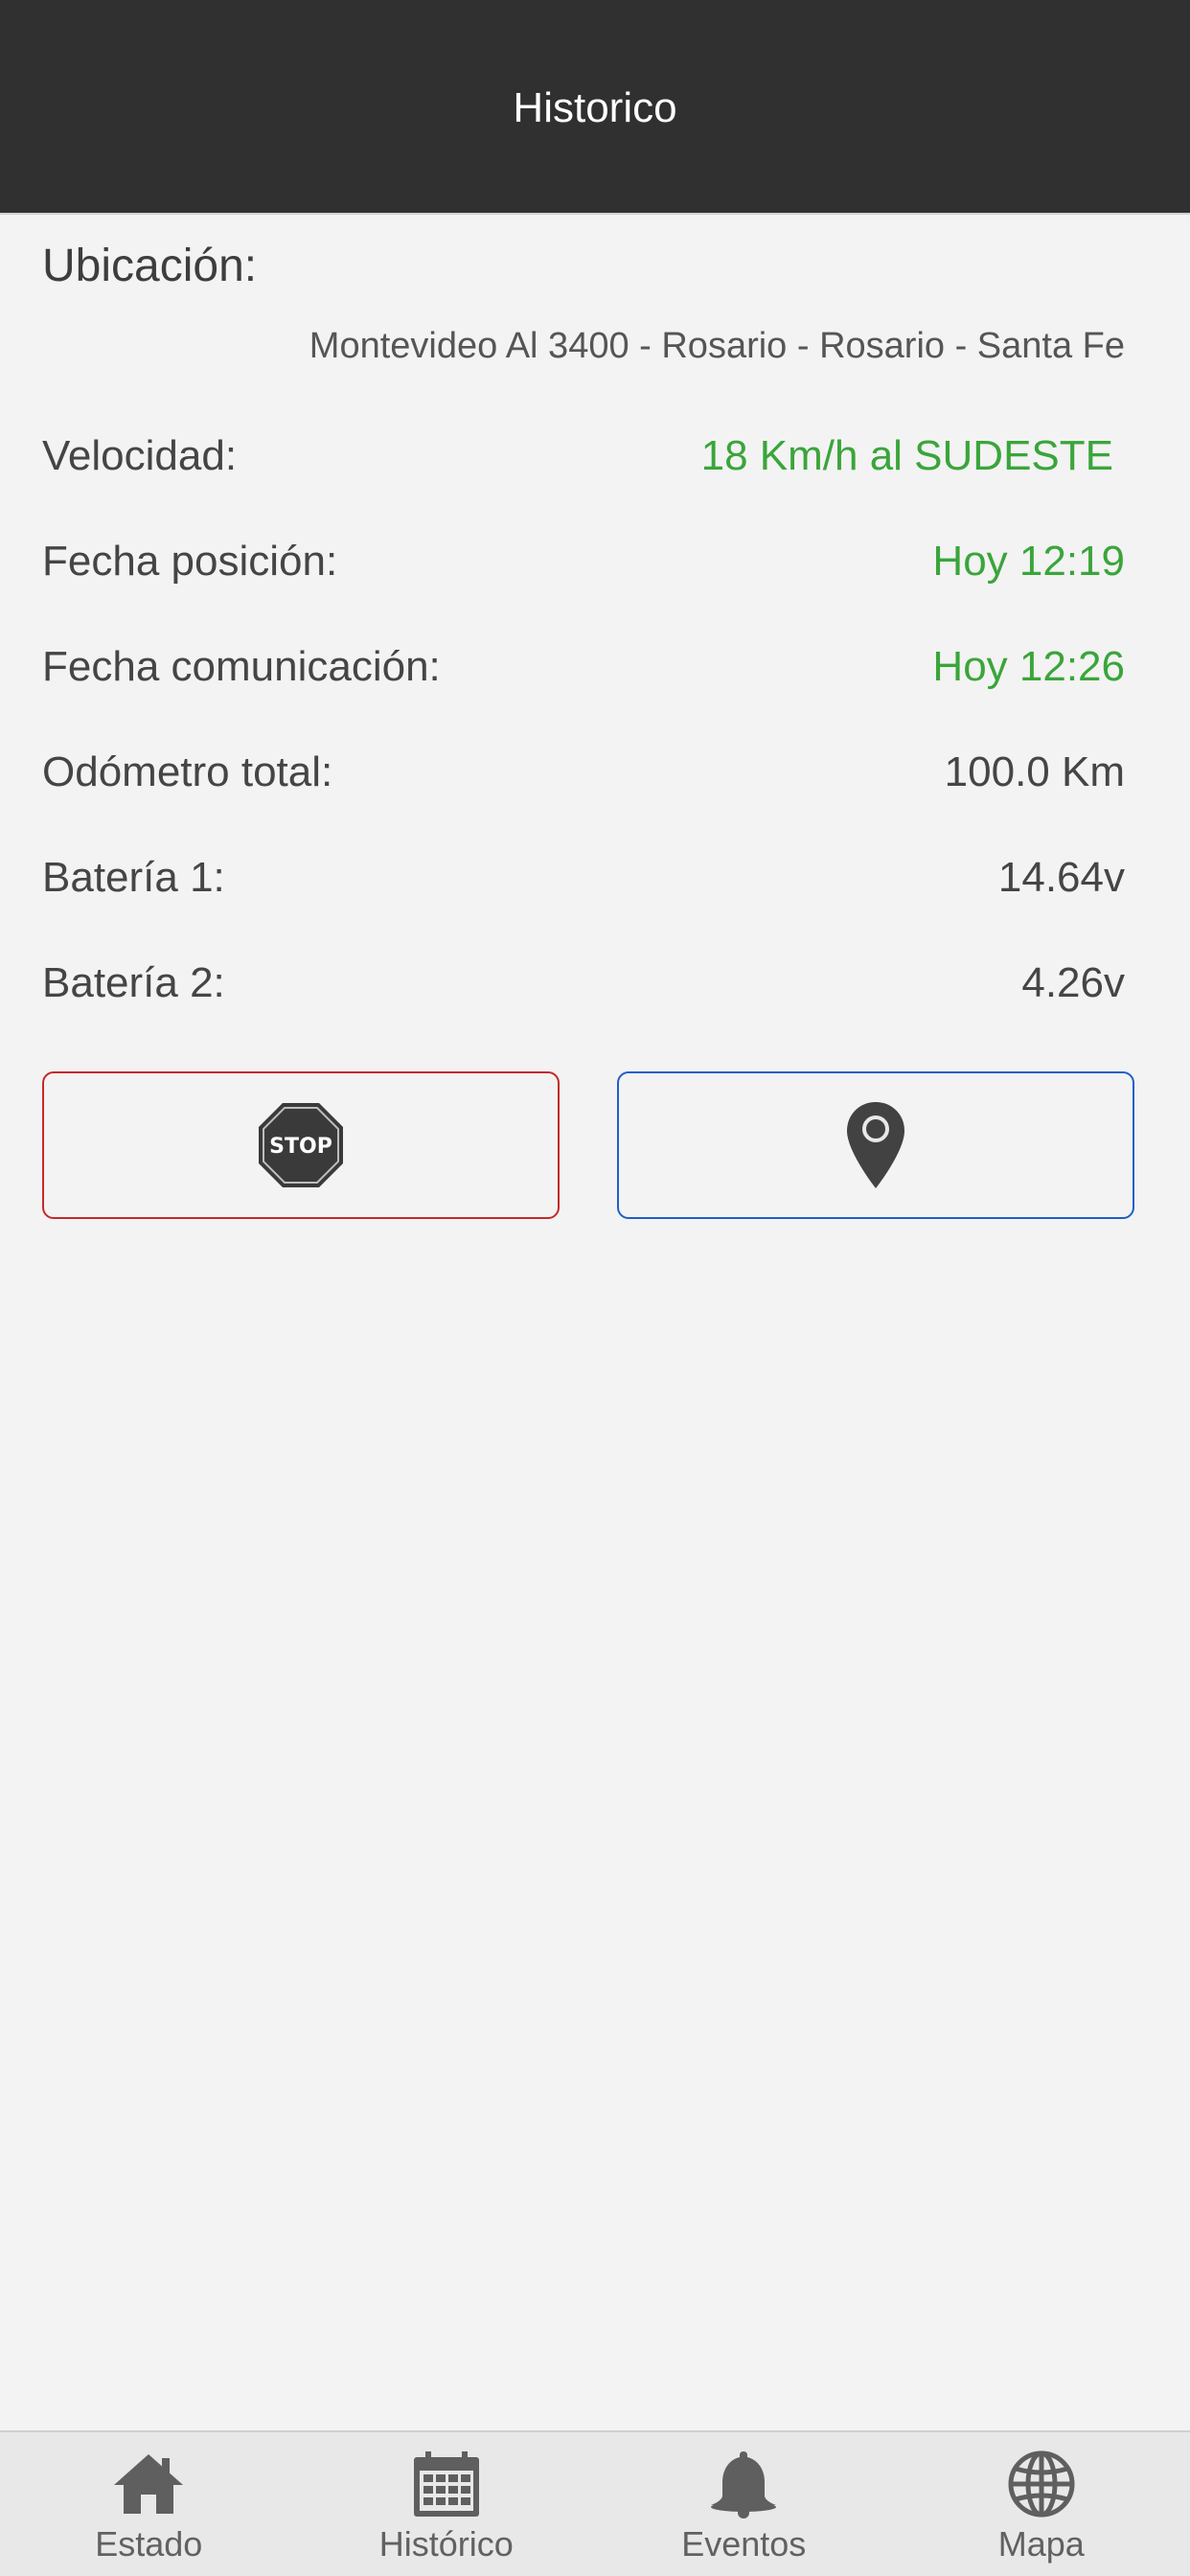 The image size is (1190, 2576). Describe the element at coordinates (1073, 982) in the screenshot. I see `battery-2-value: 4.26v` at that location.